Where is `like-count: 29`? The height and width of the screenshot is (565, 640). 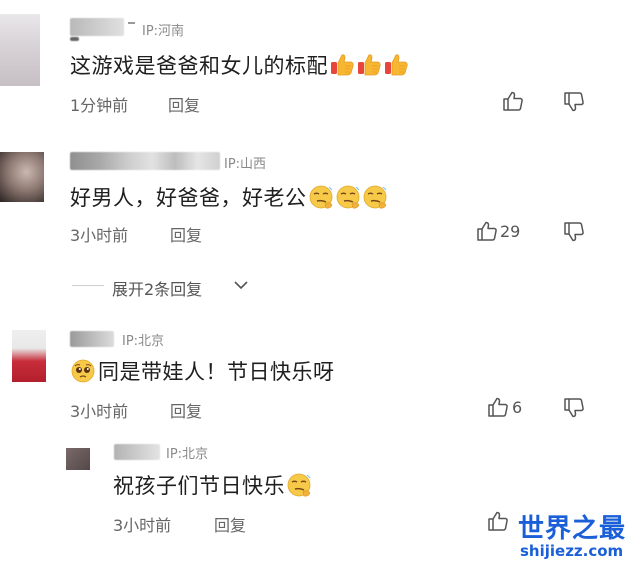
like-count: 29 is located at coordinates (510, 231).